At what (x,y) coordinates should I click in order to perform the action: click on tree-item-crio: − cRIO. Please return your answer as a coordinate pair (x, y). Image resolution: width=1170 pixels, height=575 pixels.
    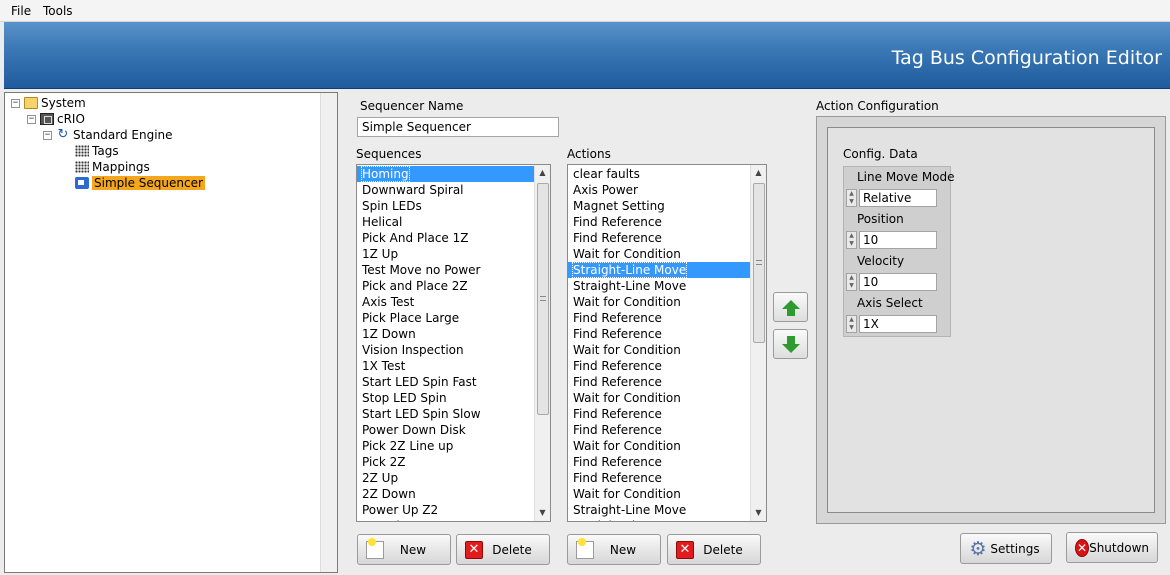
    Looking at the image, I should click on (56, 119).